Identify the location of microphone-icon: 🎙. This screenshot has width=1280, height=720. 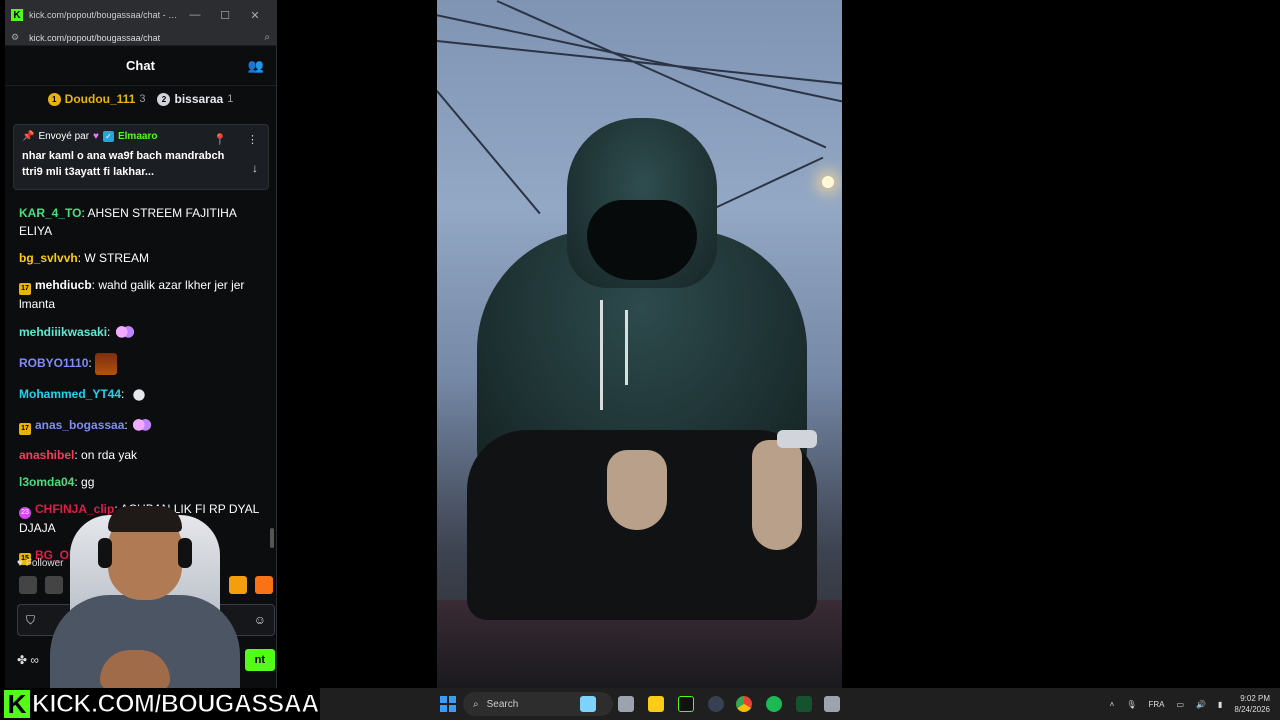
(1131, 704).